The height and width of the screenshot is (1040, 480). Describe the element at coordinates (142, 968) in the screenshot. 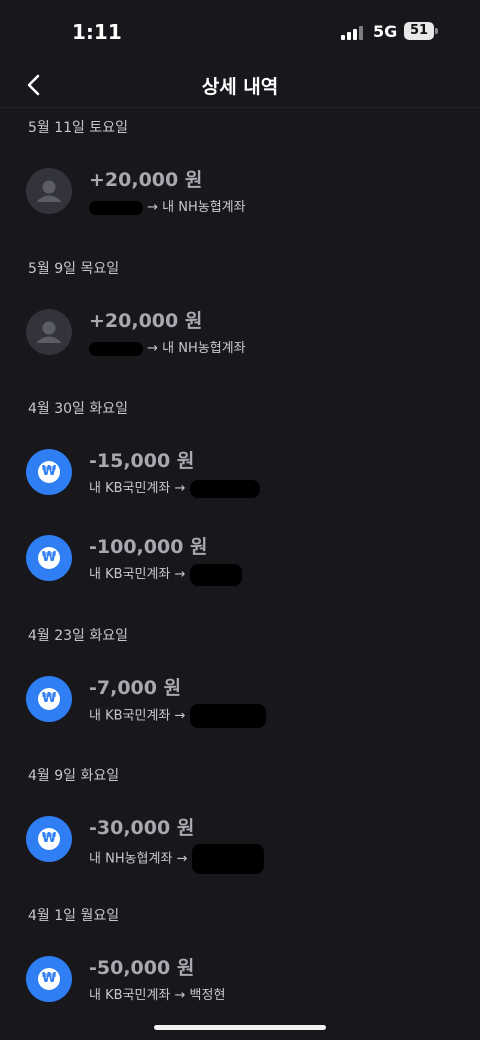

I see `transaction-amount: -50,000 원` at that location.